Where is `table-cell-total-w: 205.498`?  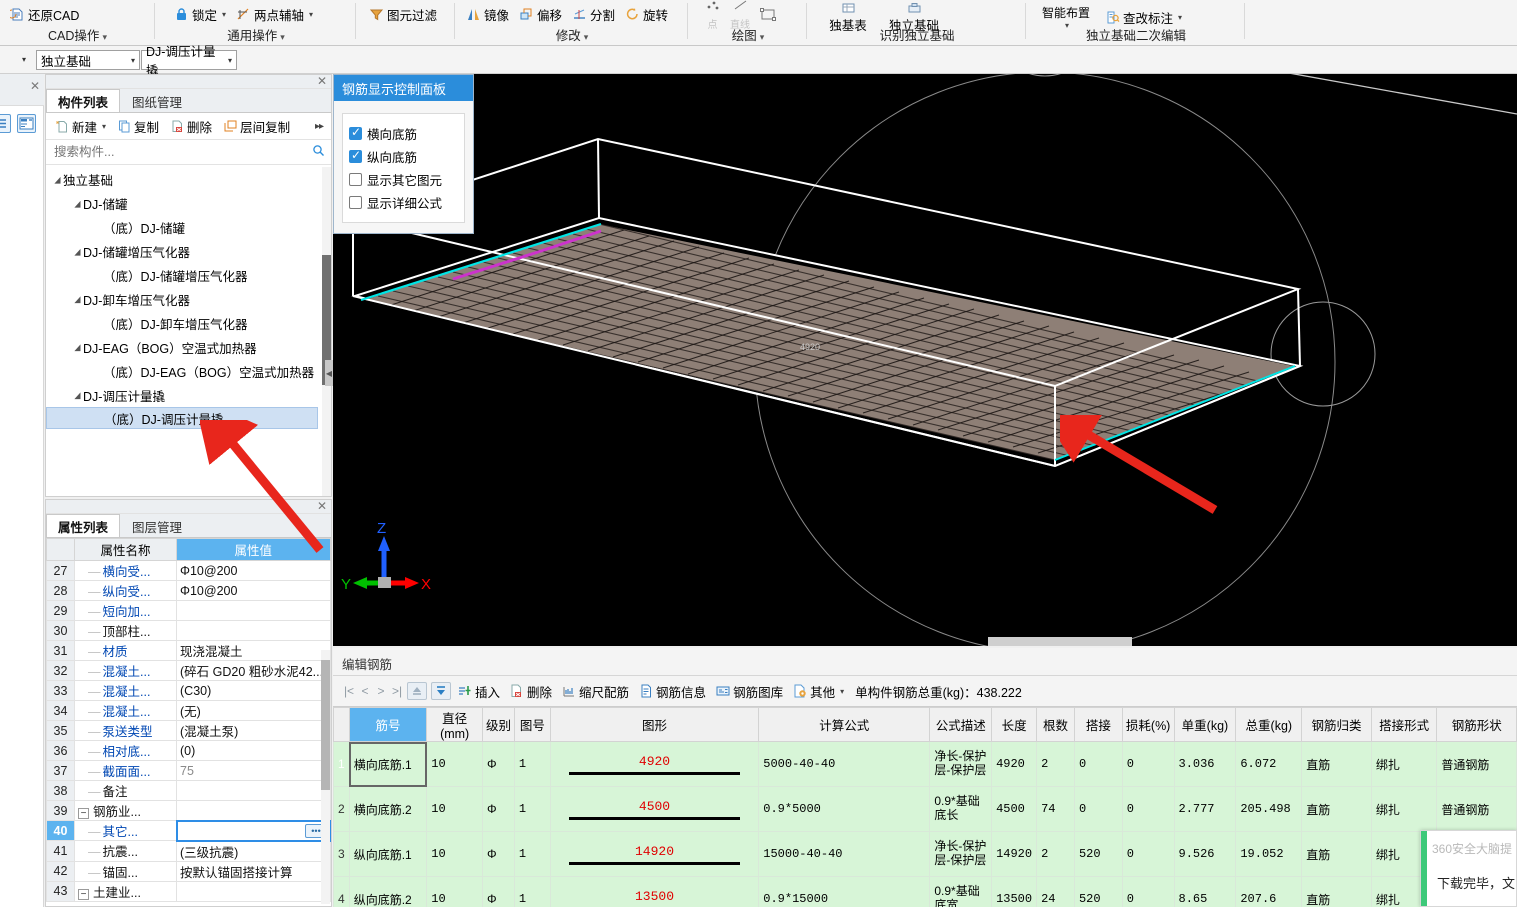 table-cell-total-w: 205.498 is located at coordinates (1269, 809).